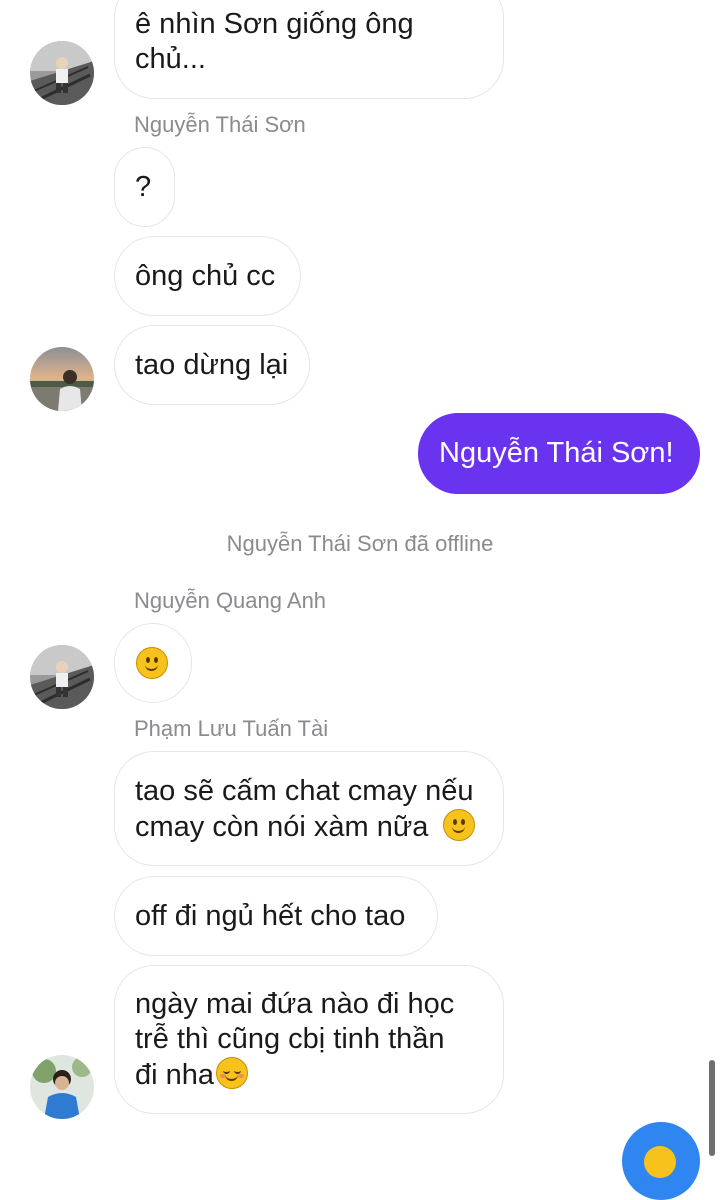 Image resolution: width=720 pixels, height=1200 pixels. I want to click on message-text: off đi ngủ hết cho tao, so click(270, 915).